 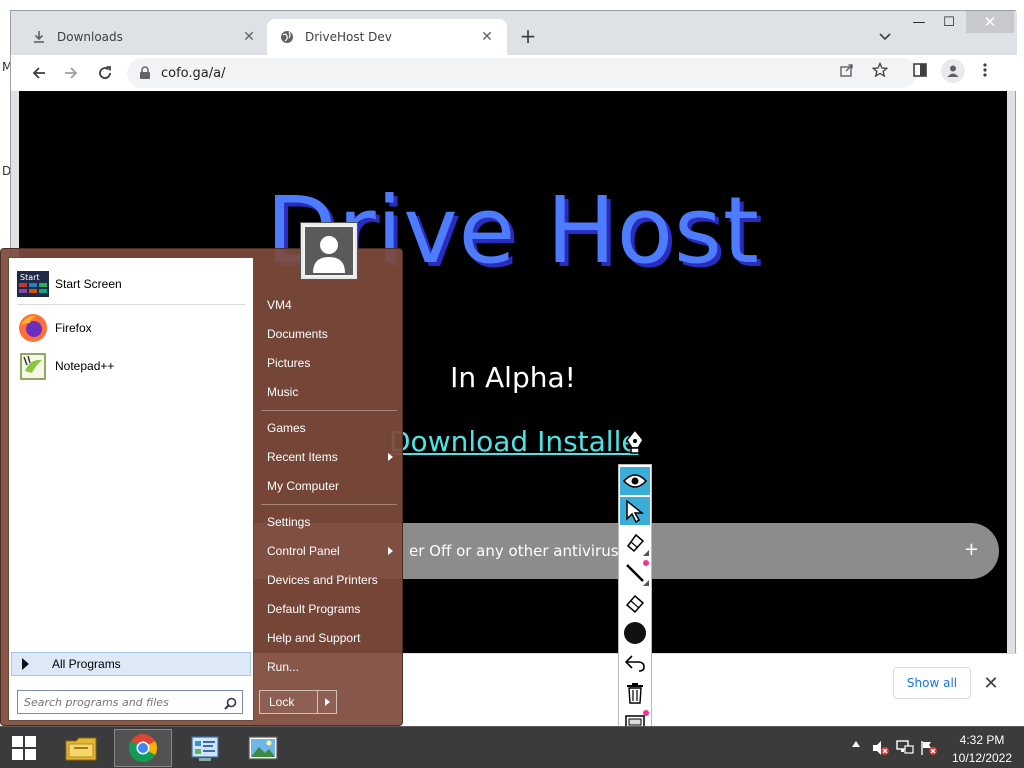 I want to click on bookmark-star-icon, so click(x=880, y=70).